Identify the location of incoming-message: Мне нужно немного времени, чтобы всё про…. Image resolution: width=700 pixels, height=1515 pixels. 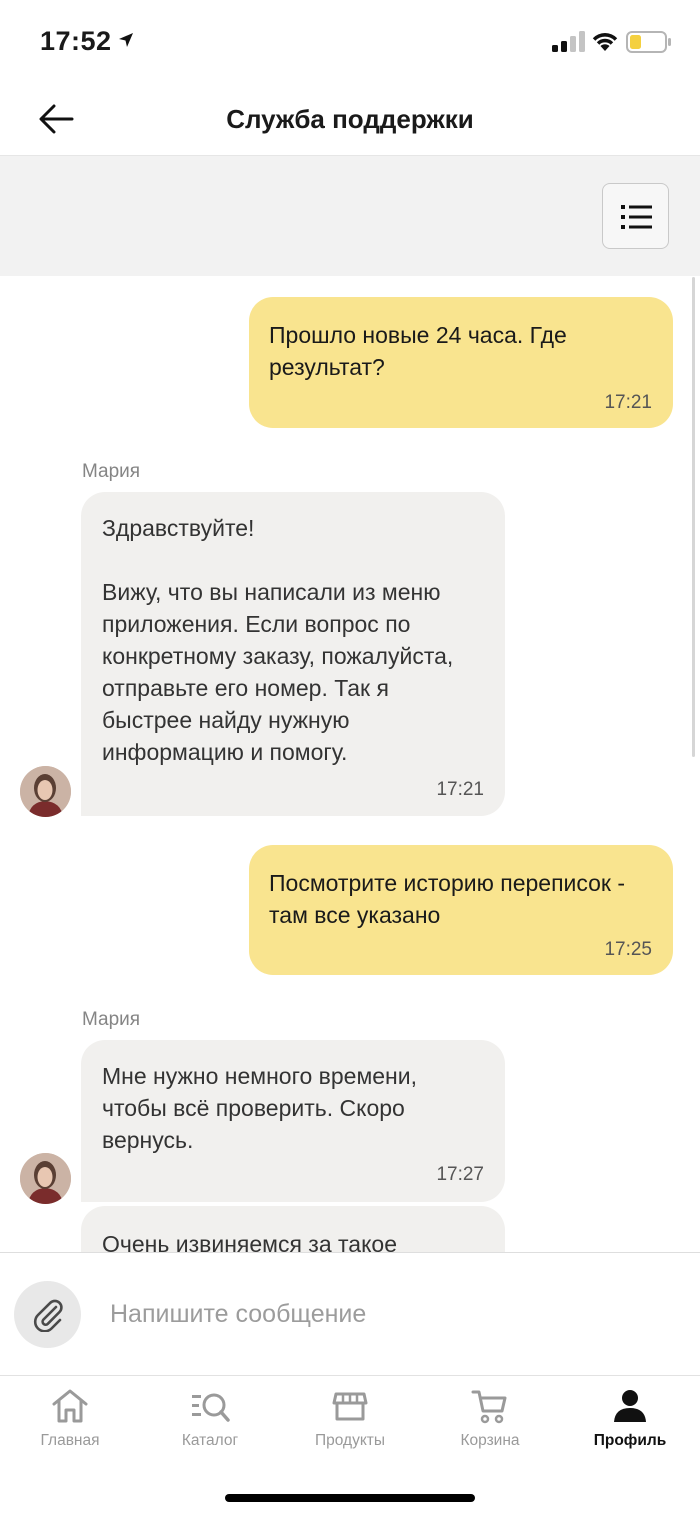
(293, 1121).